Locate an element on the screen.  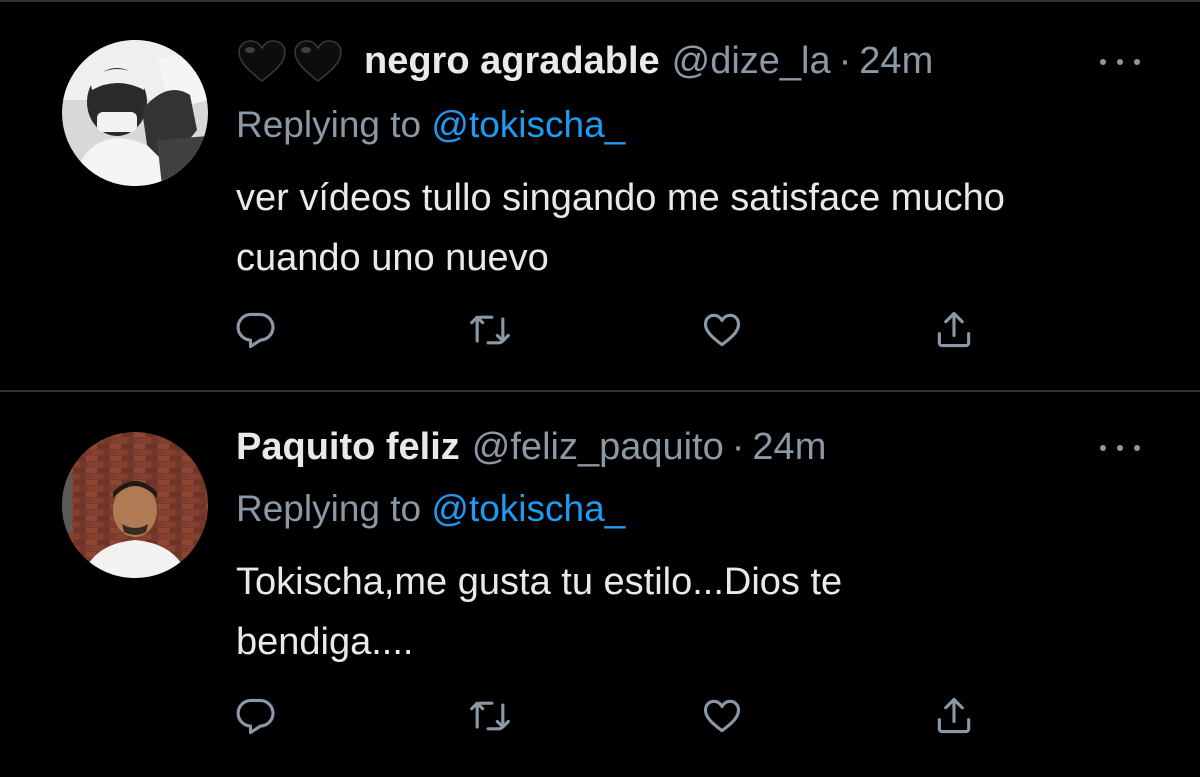
display-name: Paquito feliz is located at coordinates (348, 447).